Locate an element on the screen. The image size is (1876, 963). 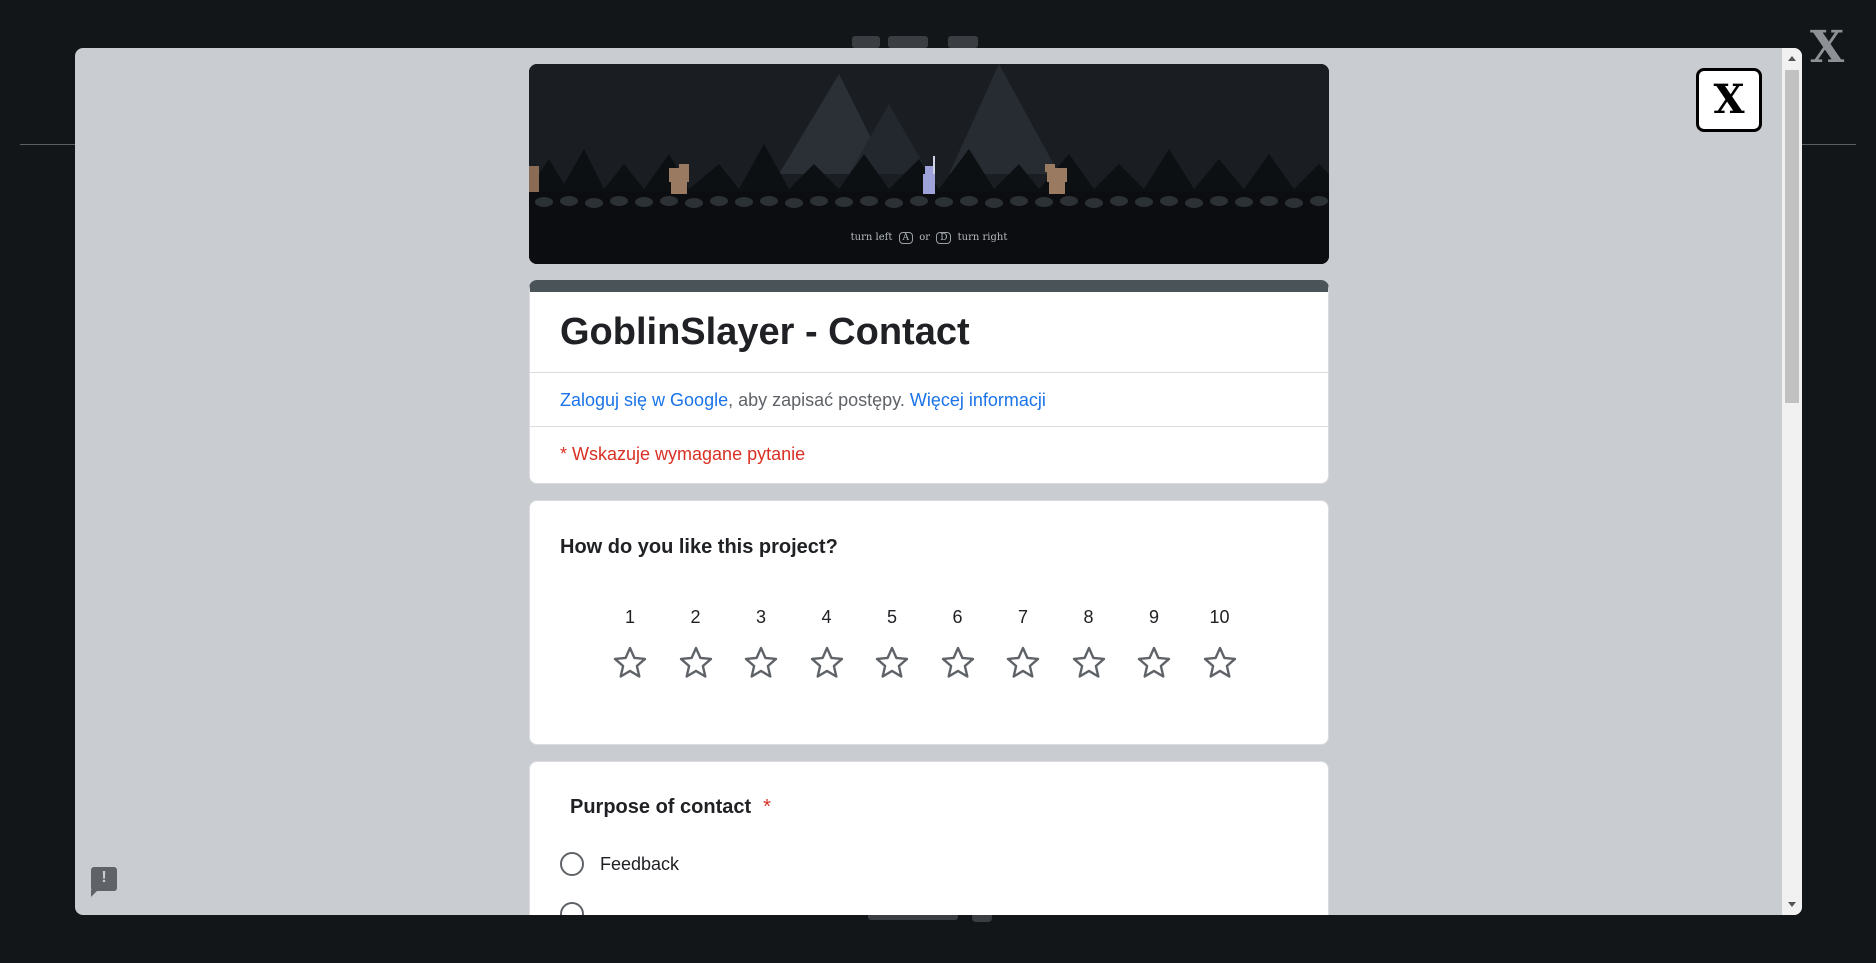
option-feedback: Feedback is located at coordinates (619, 864).